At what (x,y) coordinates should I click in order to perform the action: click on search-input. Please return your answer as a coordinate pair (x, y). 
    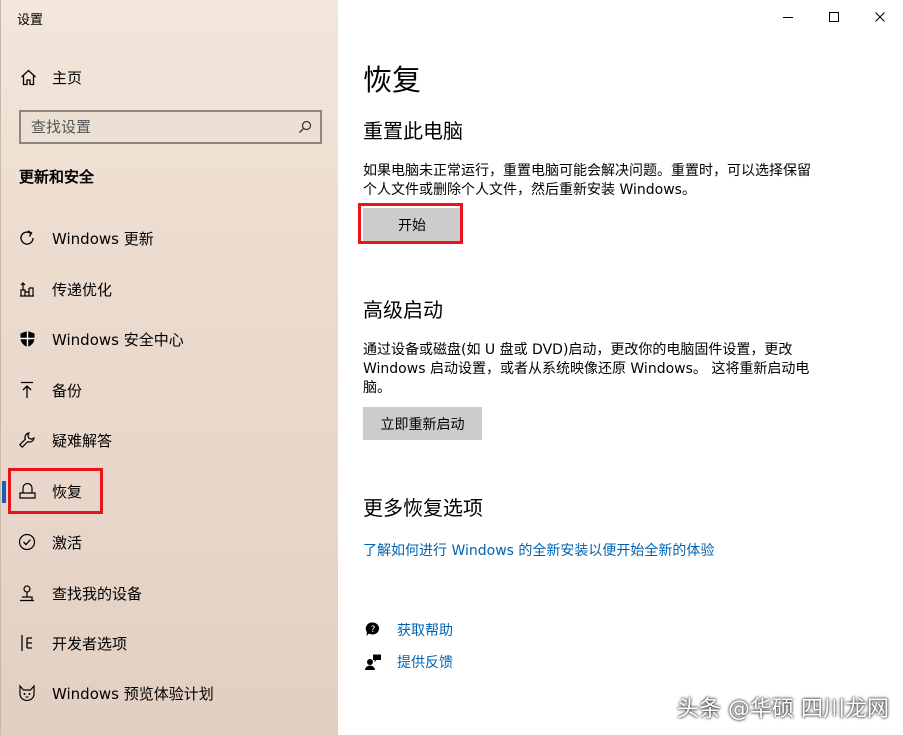
    Looking at the image, I should click on (155, 127).